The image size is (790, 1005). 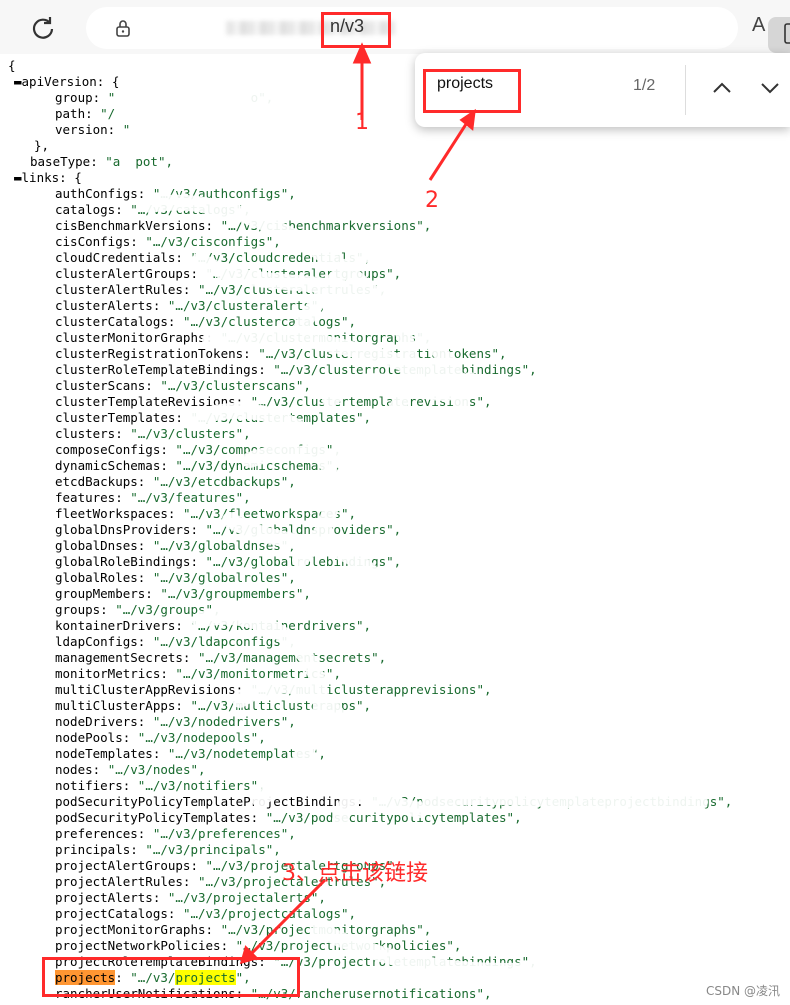 I want to click on json-line-principals: principals: "…/v3/principals",, so click(x=168, y=850).